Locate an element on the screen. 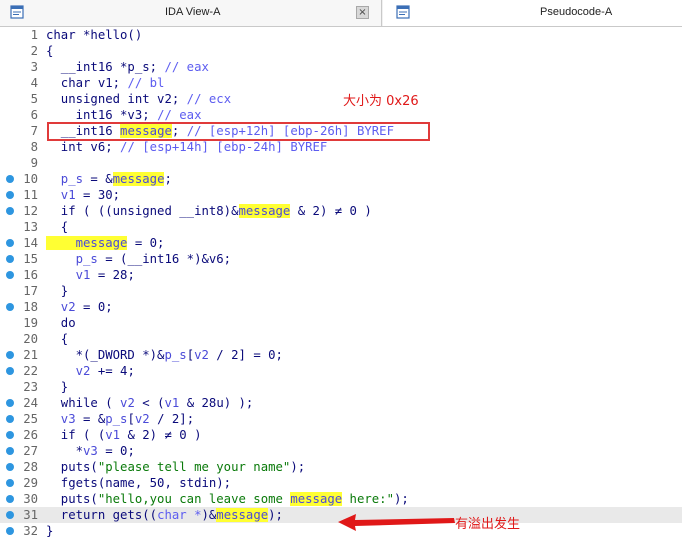 The height and width of the screenshot is (545, 682). code-line: 13 { is located at coordinates (341, 227).